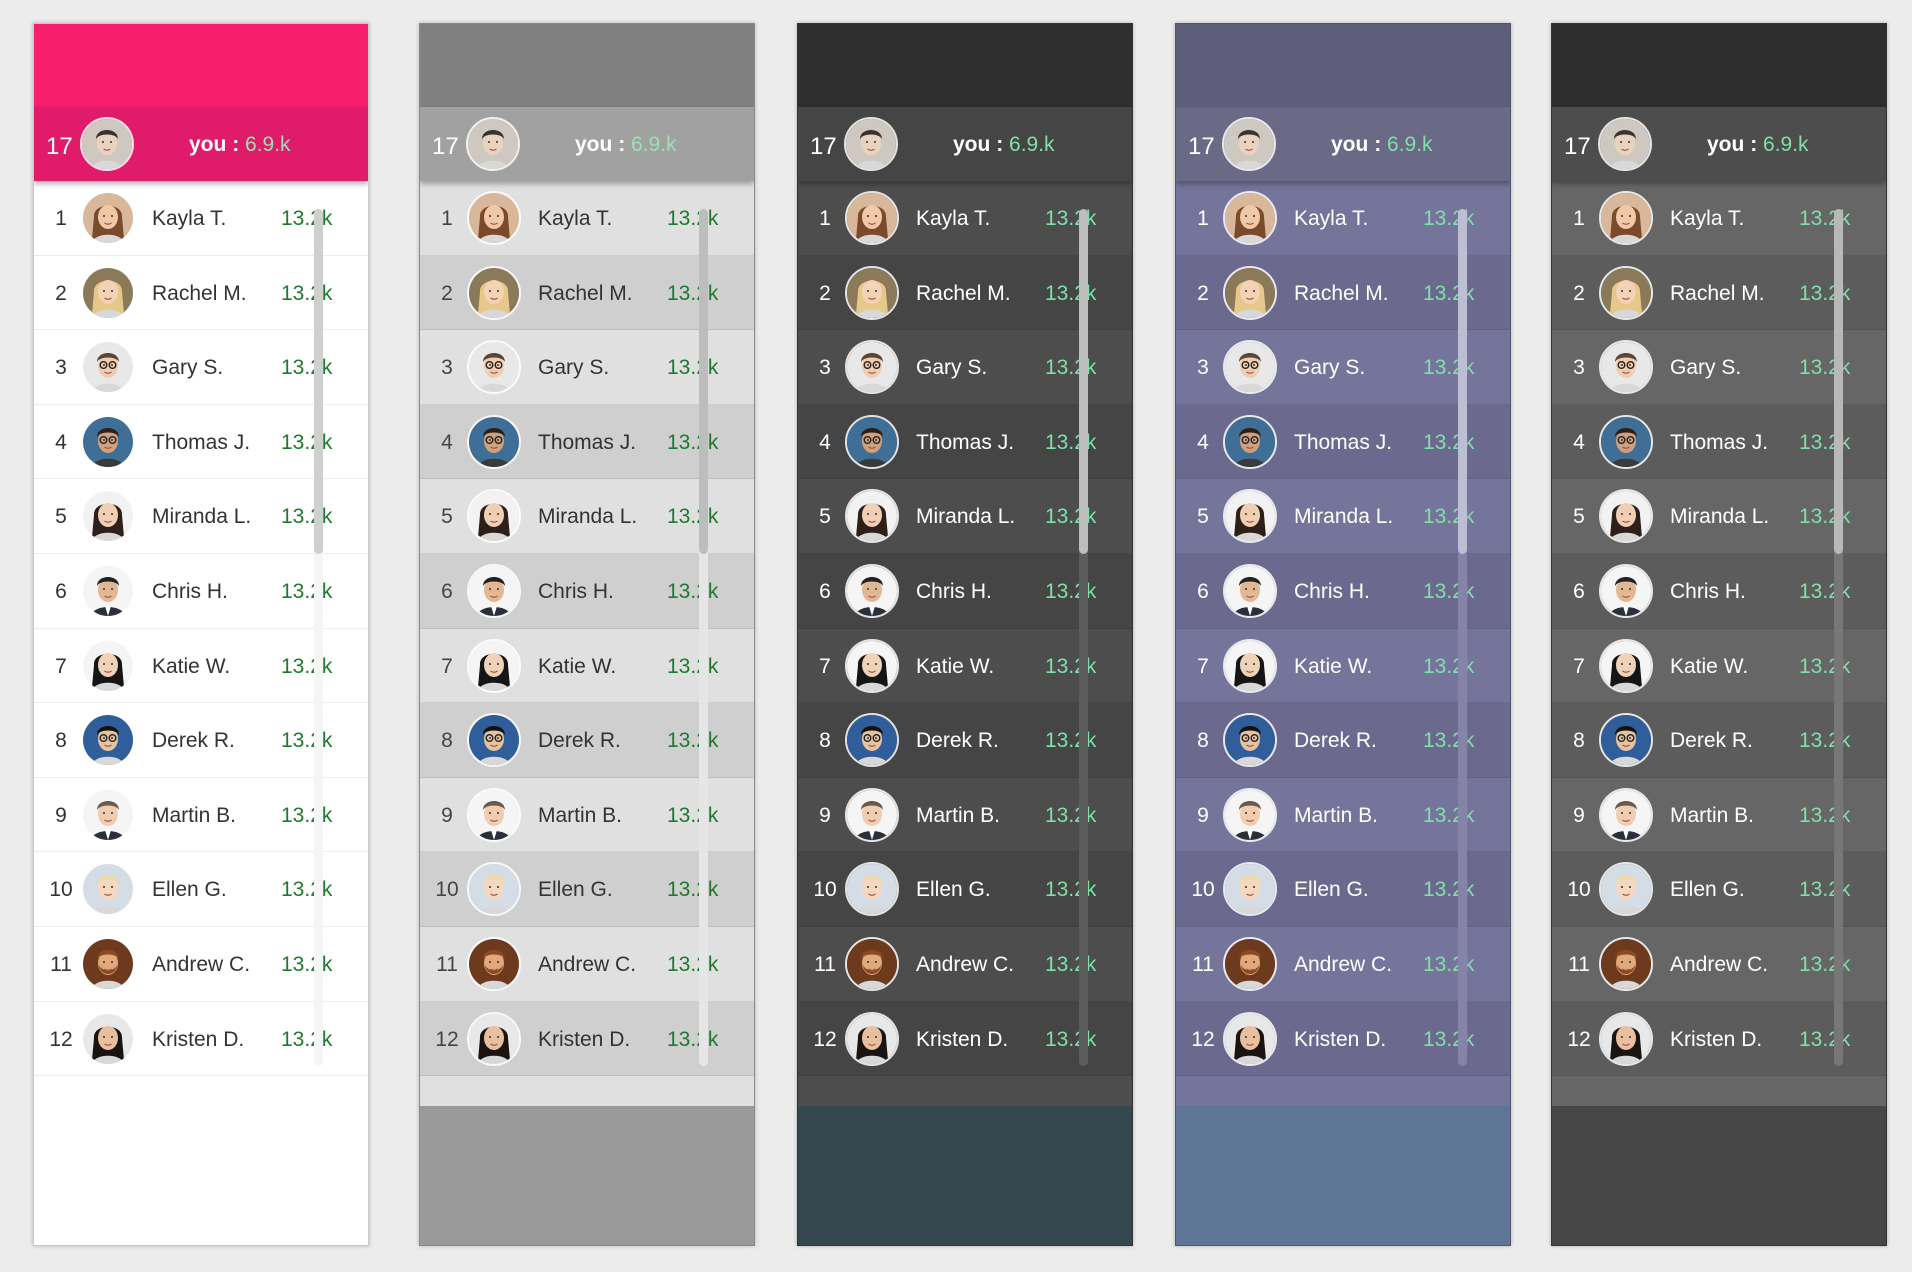  Describe the element at coordinates (1382, 145) in the screenshot. I see `current-user-summary: you : 6.9.k` at that location.